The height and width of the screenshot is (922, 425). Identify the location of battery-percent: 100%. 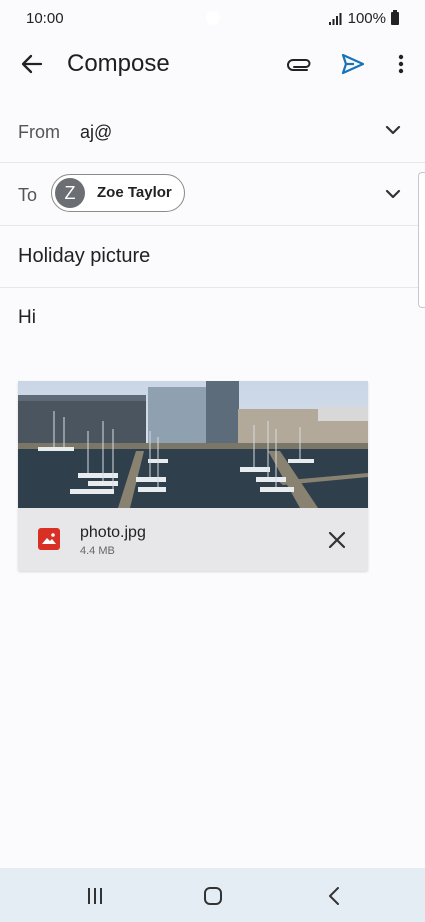
(366, 18).